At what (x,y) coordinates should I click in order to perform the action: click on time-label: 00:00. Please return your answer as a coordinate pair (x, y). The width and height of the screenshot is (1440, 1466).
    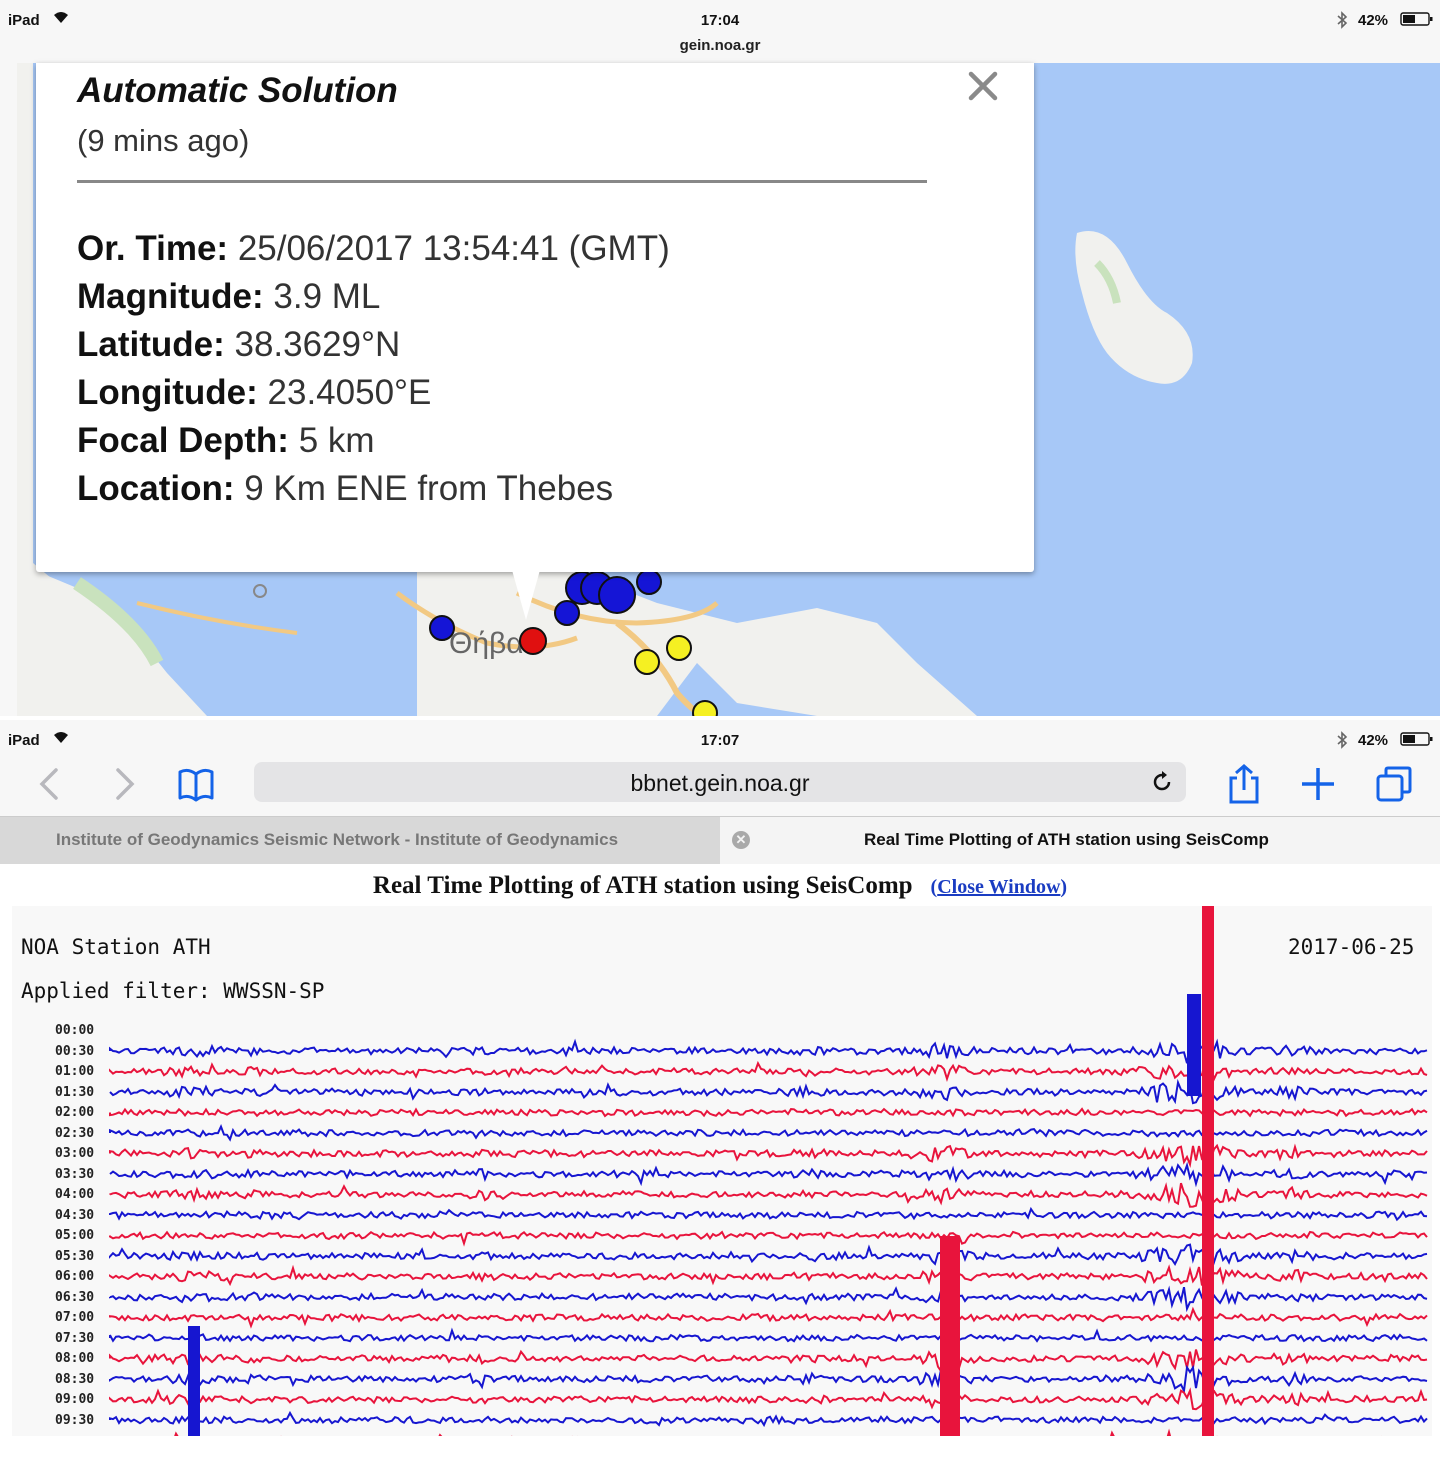
    Looking at the image, I should click on (75, 1030).